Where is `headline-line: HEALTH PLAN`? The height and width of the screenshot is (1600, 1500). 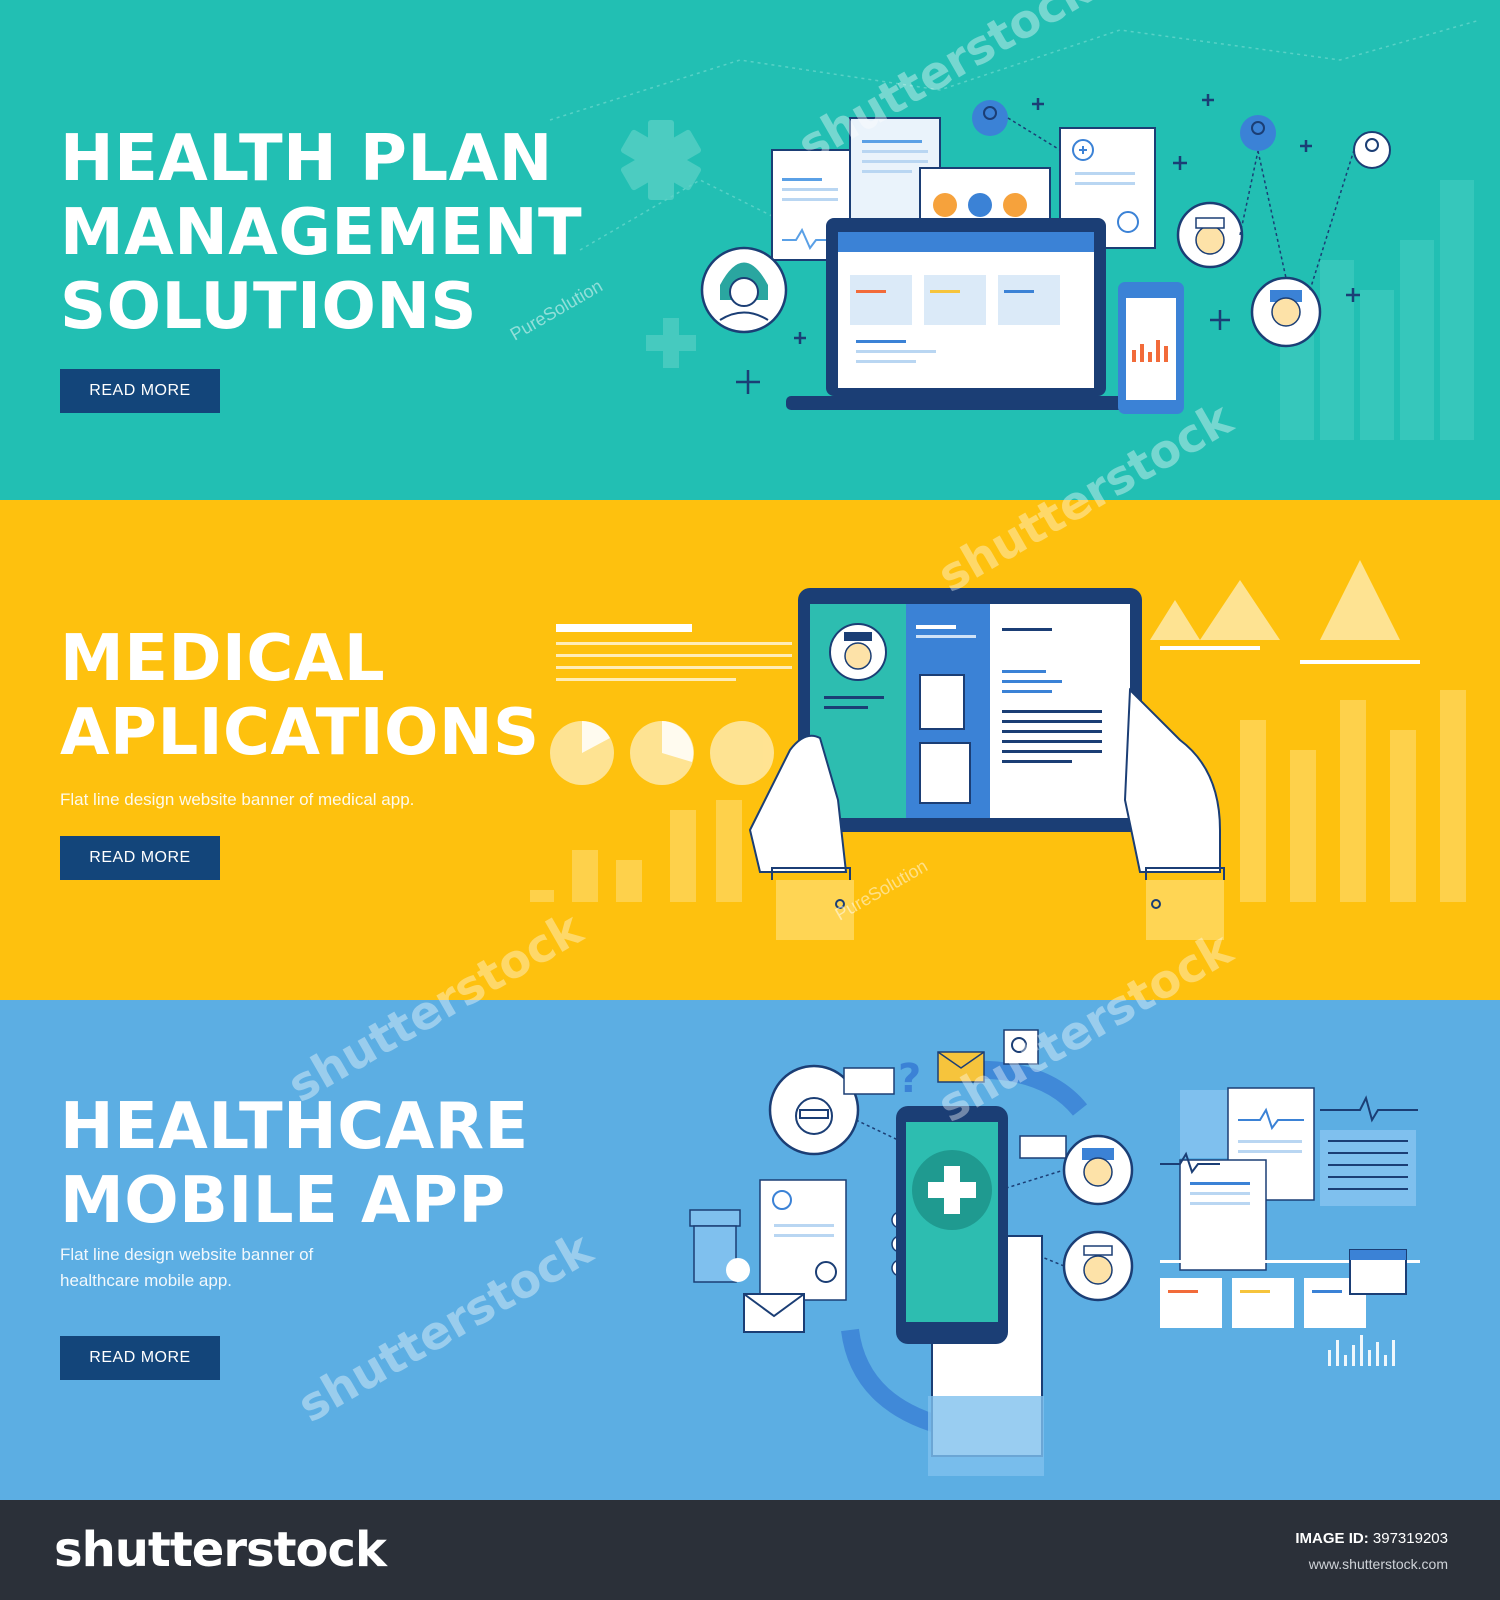 headline-line: HEALTH PLAN is located at coordinates (306, 159).